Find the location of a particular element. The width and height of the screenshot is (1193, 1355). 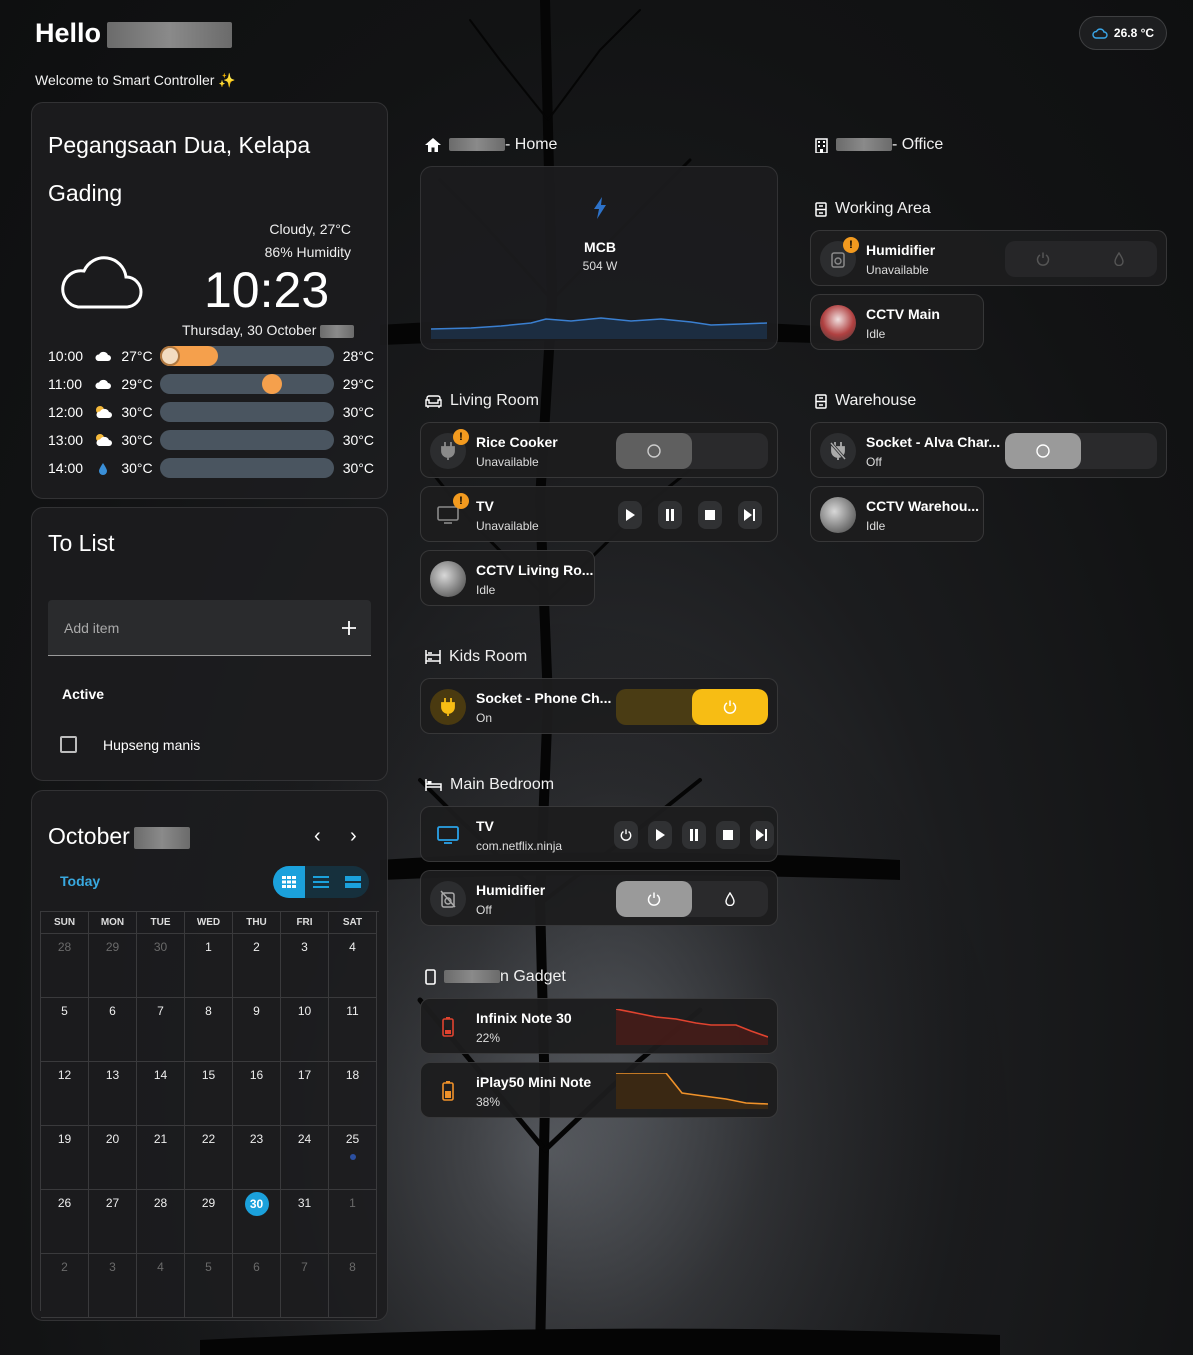

weekday-header: FRI is located at coordinates (305, 923).